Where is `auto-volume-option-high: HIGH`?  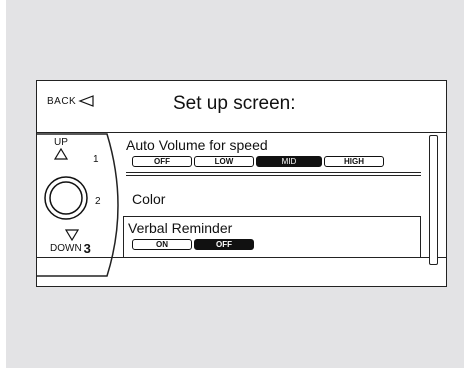 auto-volume-option-high: HIGH is located at coordinates (354, 161).